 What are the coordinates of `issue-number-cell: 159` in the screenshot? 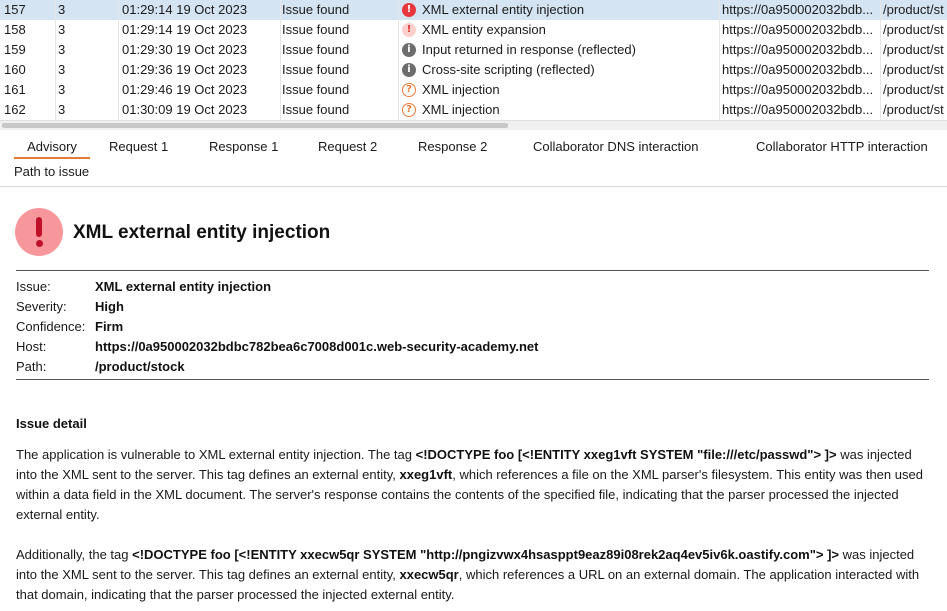 It's located at (15, 49).